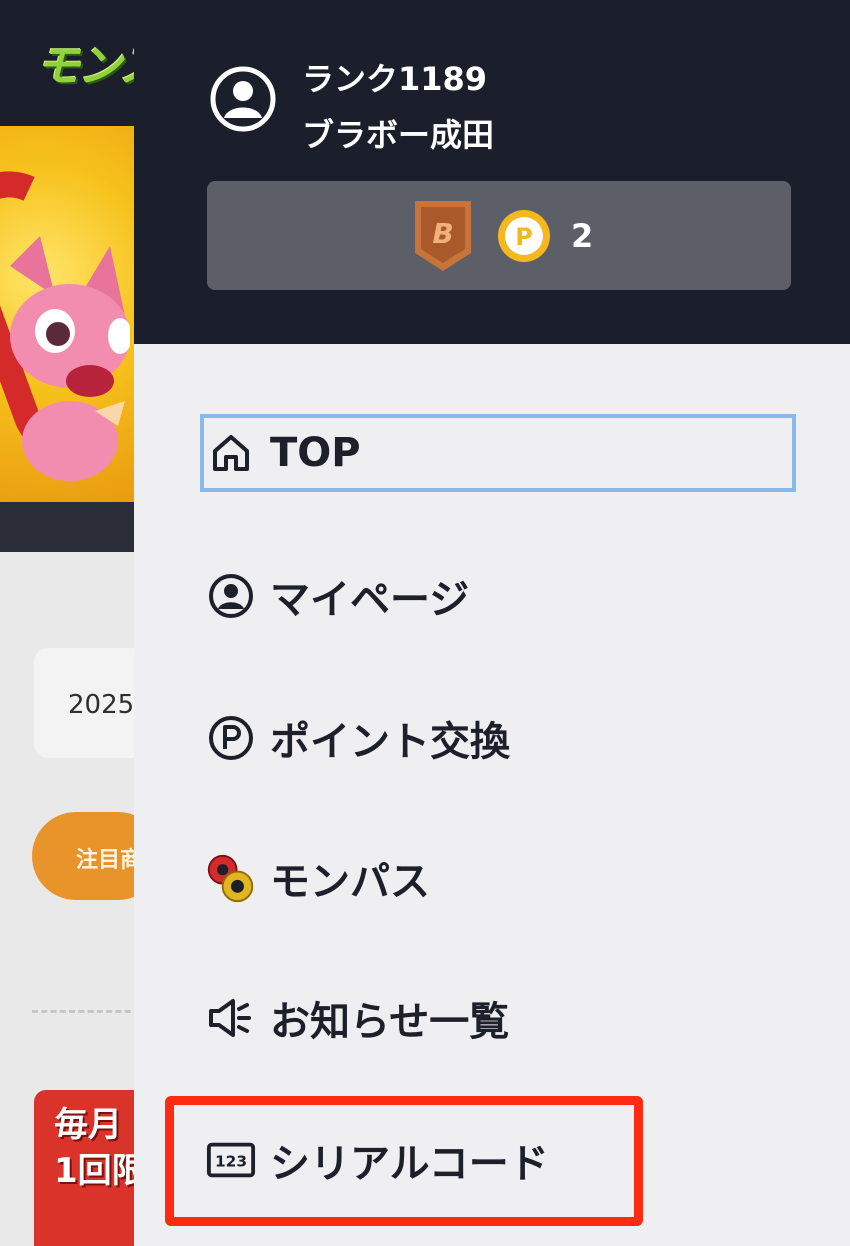 The image size is (850, 1246). Describe the element at coordinates (109, 860) in the screenshot. I see `background-pill-text: 注目商` at that location.